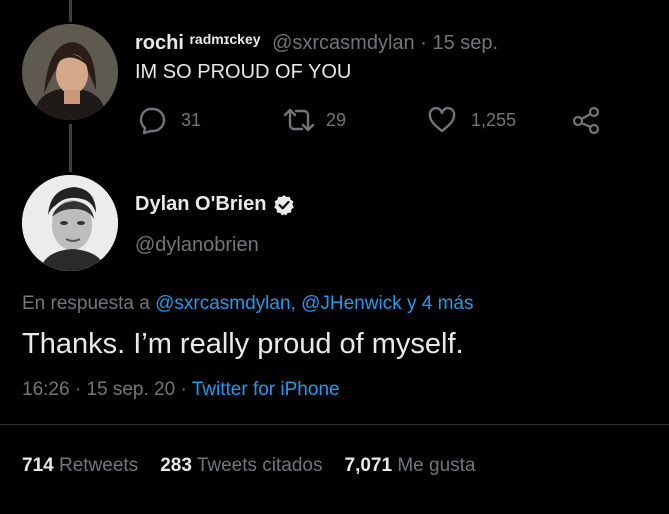 The height and width of the screenshot is (514, 669). What do you see at coordinates (368, 465) in the screenshot?
I see `likes-count: 7,071` at bounding box center [368, 465].